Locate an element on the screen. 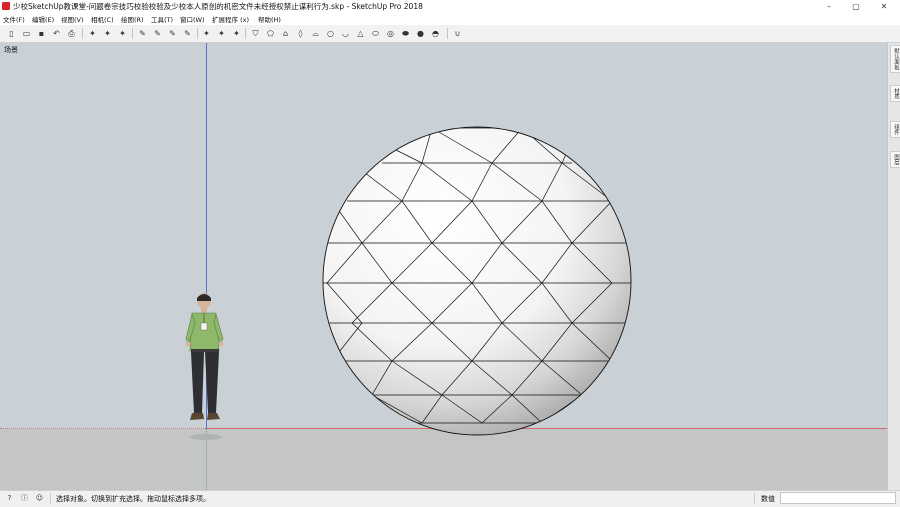 Image resolution: width=900 pixels, height=507 pixels. save-icon: ▪ is located at coordinates (41, 33).